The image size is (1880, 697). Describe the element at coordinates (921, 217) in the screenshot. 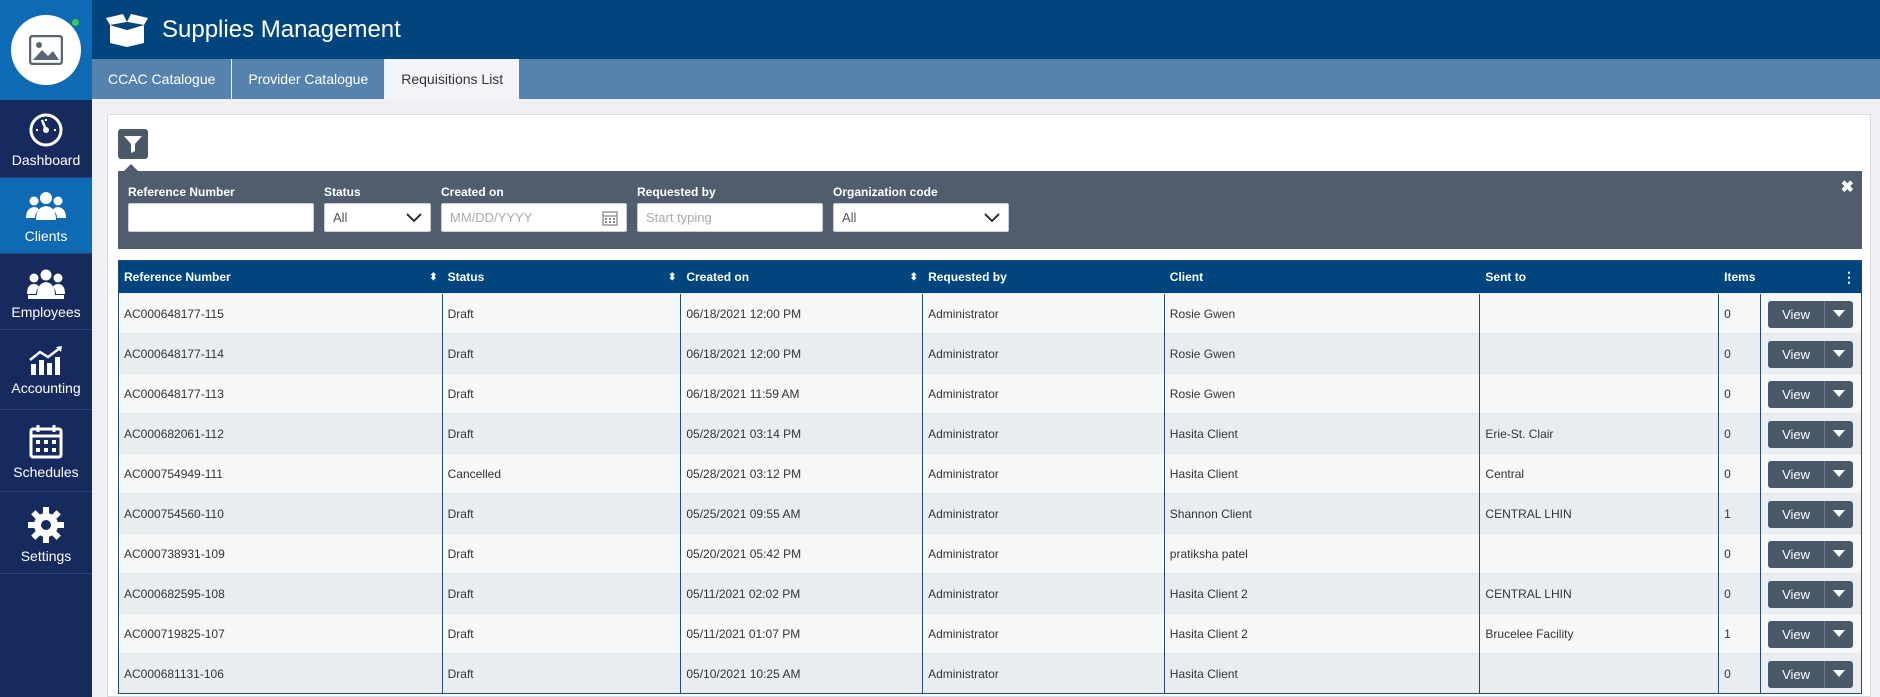

I see `organization-code-select: All` at that location.